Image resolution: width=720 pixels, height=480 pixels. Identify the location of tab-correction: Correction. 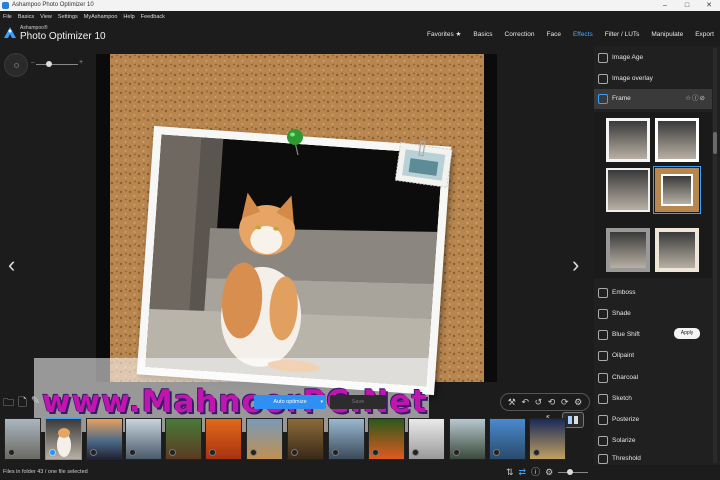
(520, 35).